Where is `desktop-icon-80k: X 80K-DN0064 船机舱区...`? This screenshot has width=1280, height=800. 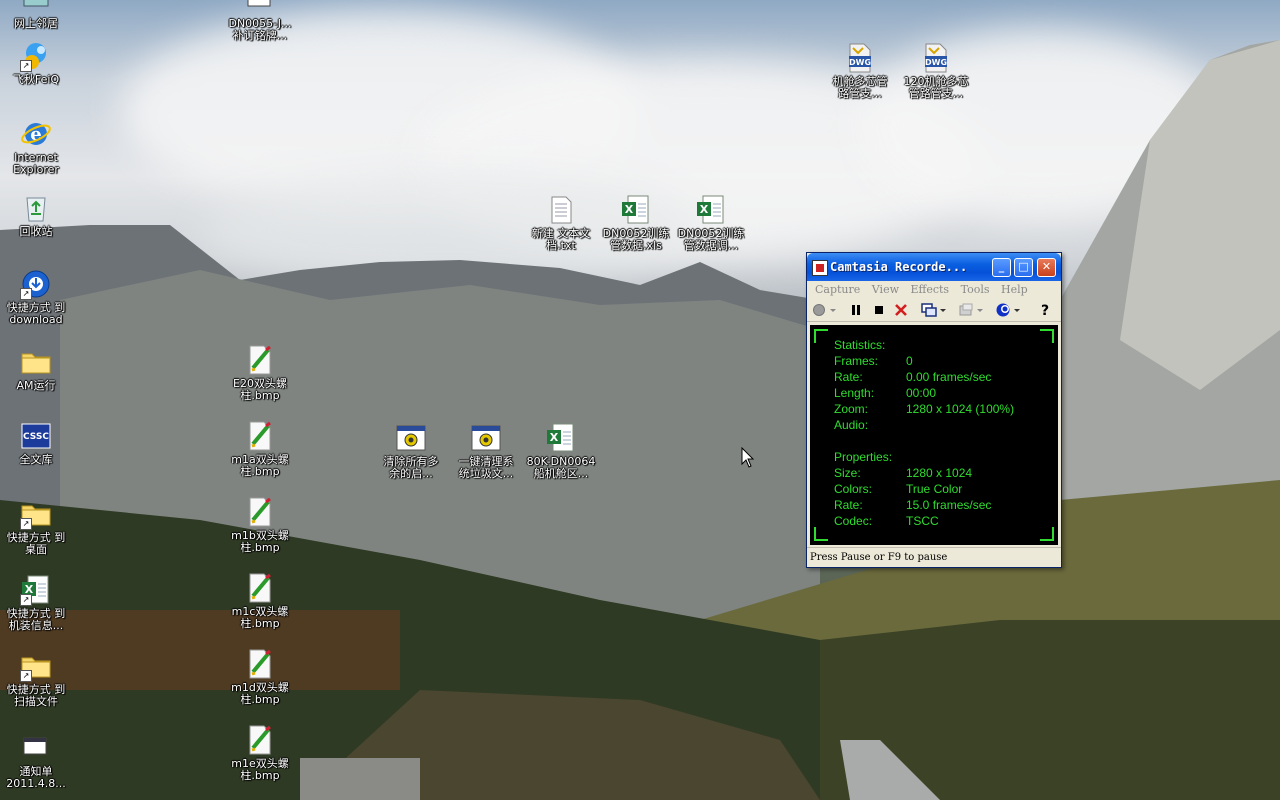
desktop-icon-80k: X 80K-DN0064 船机舱区... is located at coordinates (561, 451).